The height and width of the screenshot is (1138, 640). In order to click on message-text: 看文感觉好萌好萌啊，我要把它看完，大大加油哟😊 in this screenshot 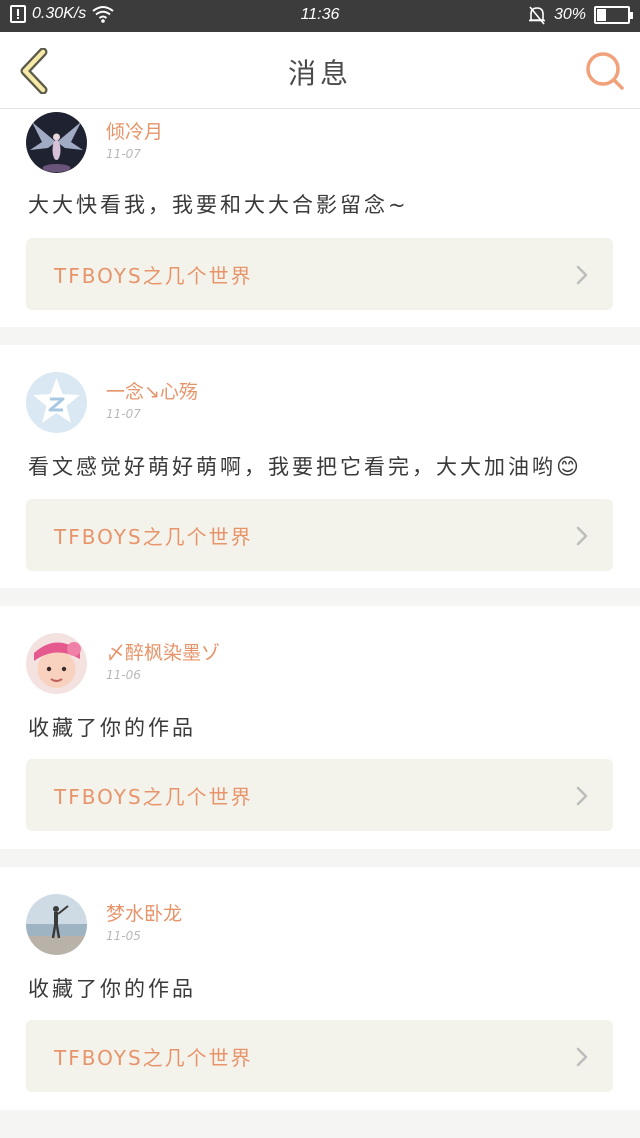, I will do `click(305, 466)`.